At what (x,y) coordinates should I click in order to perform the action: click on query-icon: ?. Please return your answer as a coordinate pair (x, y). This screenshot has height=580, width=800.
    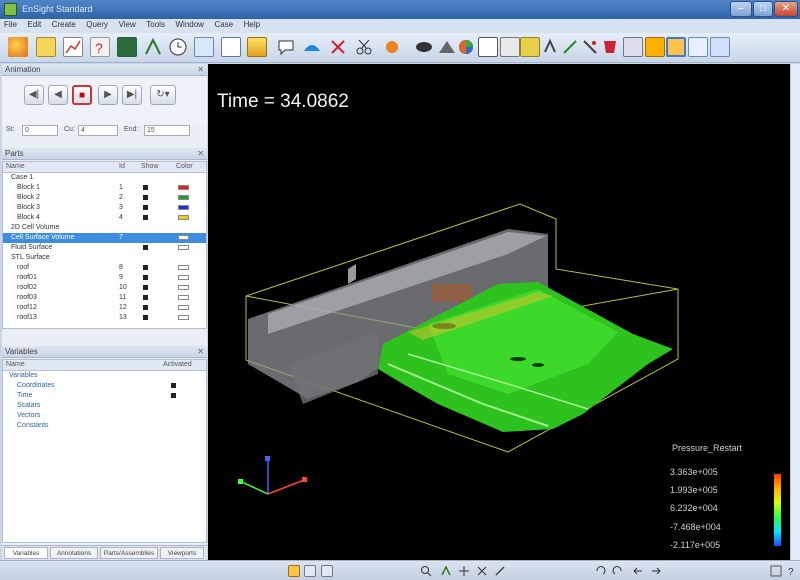
    Looking at the image, I should click on (100, 47).